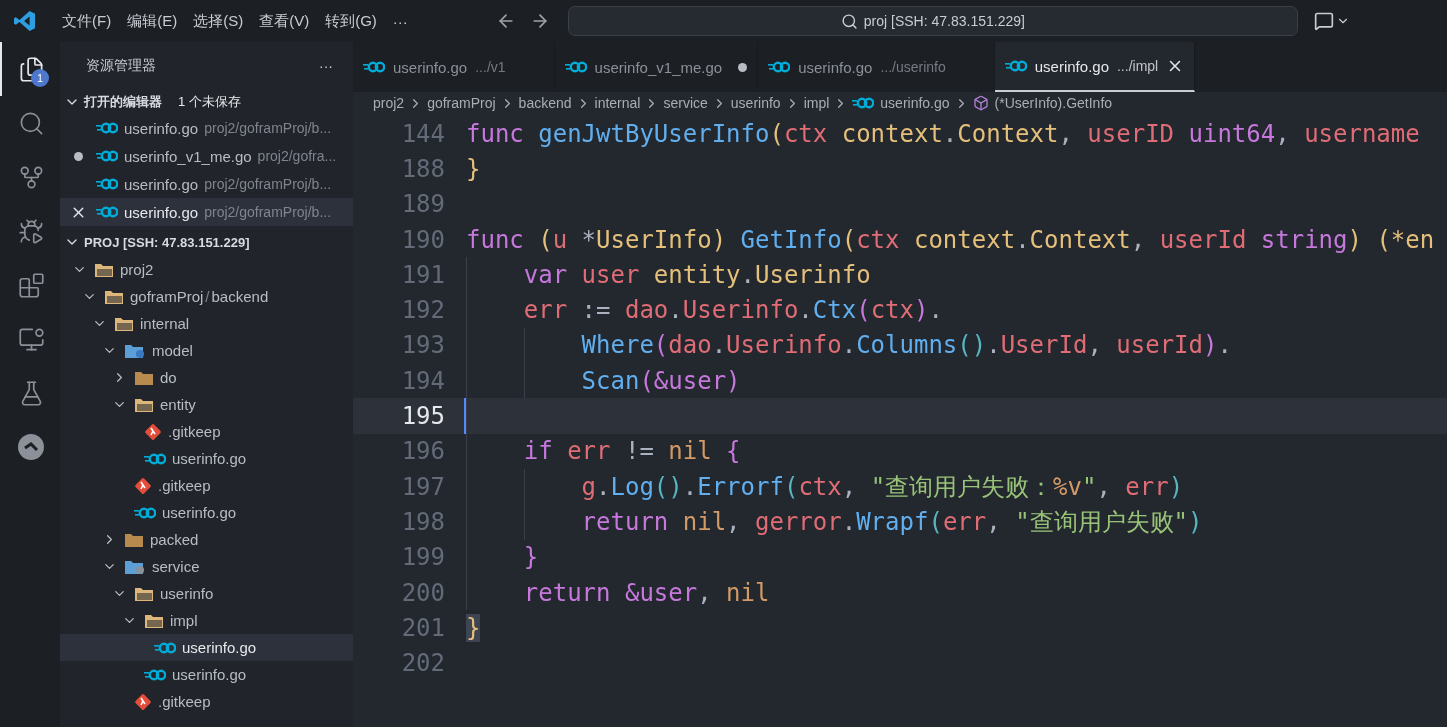 The height and width of the screenshot is (727, 1447). Describe the element at coordinates (461, 103) in the screenshot. I see `breadcrumb-item: goframProj` at that location.